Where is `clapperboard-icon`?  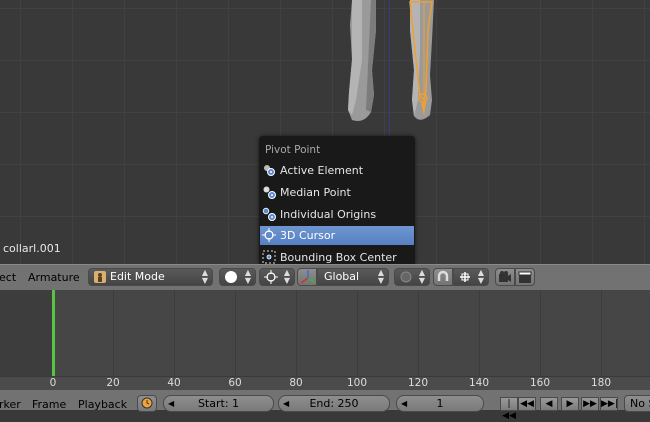
clapperboard-icon is located at coordinates (525, 277).